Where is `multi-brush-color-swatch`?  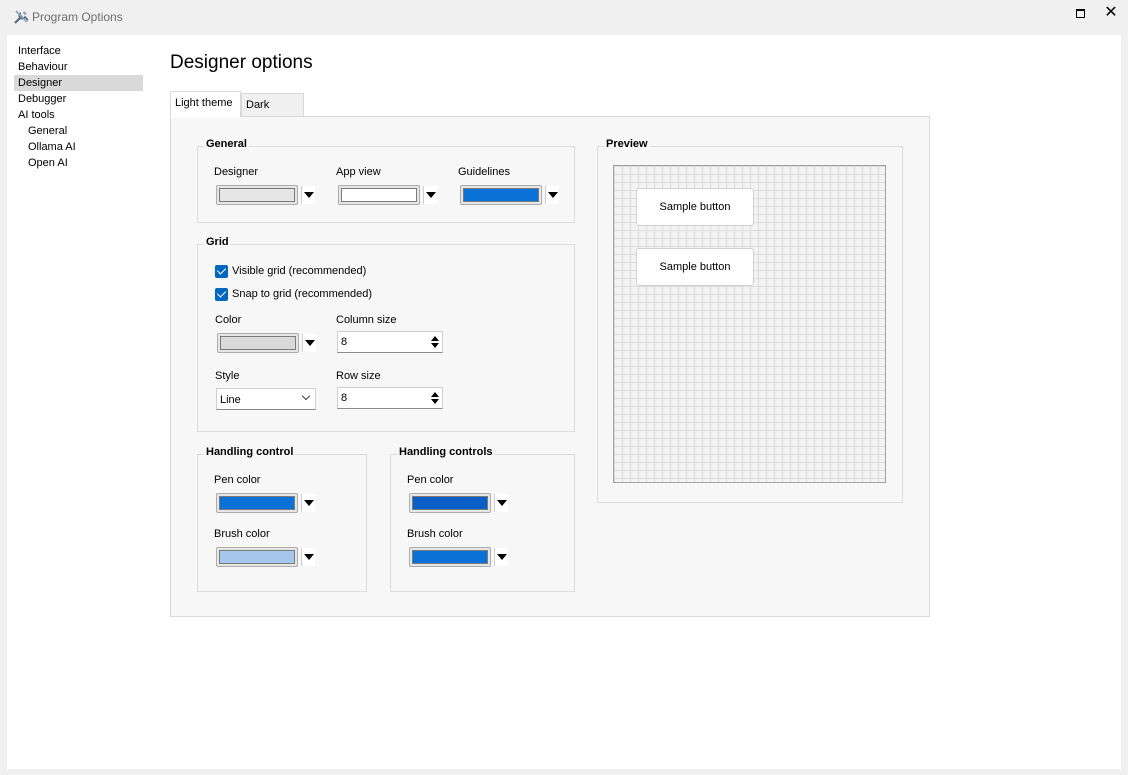 multi-brush-color-swatch is located at coordinates (450, 557).